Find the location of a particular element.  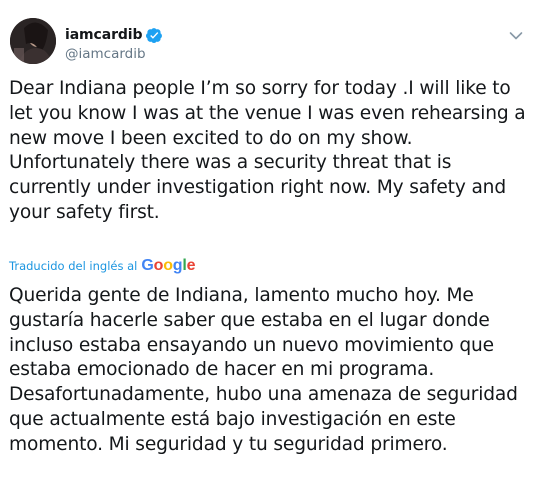

google-logo: Google is located at coordinates (168, 266).